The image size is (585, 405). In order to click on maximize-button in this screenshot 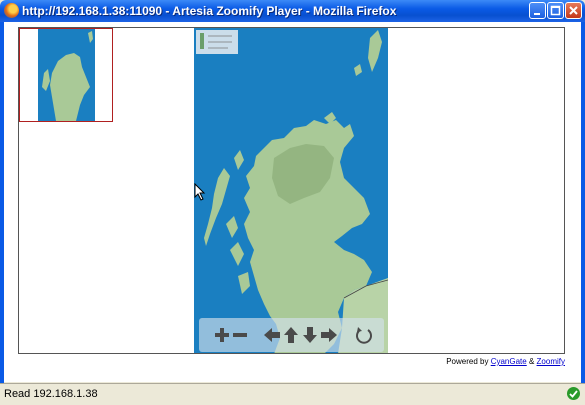, I will do `click(555, 10)`.